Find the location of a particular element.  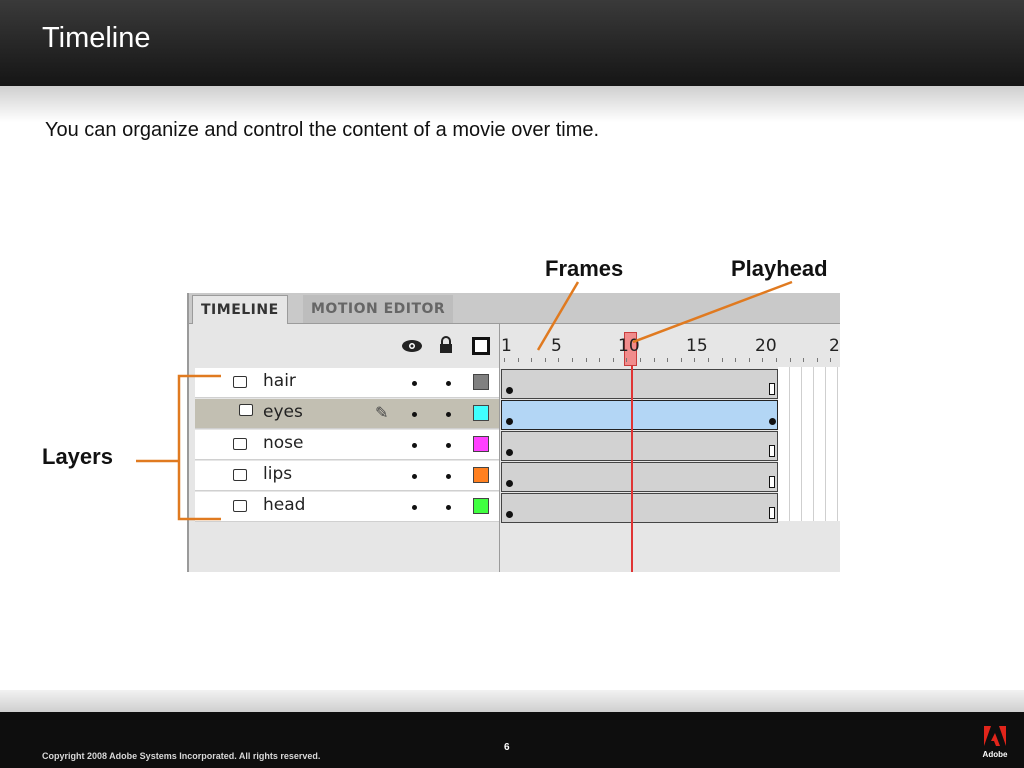

frame-row-nose is located at coordinates (639, 446).